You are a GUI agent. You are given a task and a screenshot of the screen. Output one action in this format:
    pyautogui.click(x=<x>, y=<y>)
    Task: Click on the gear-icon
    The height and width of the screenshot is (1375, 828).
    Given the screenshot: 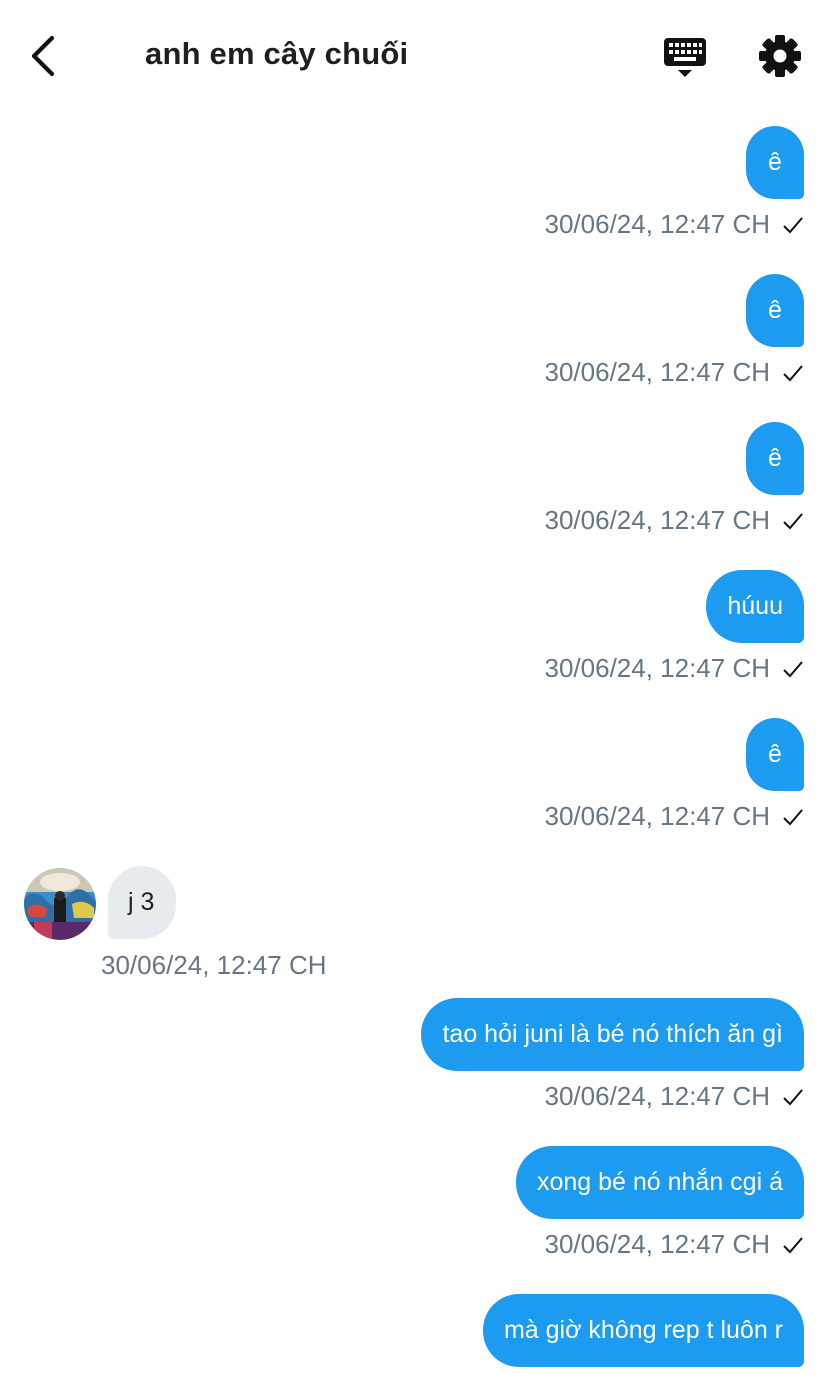 What is the action you would take?
    pyautogui.click(x=780, y=56)
    